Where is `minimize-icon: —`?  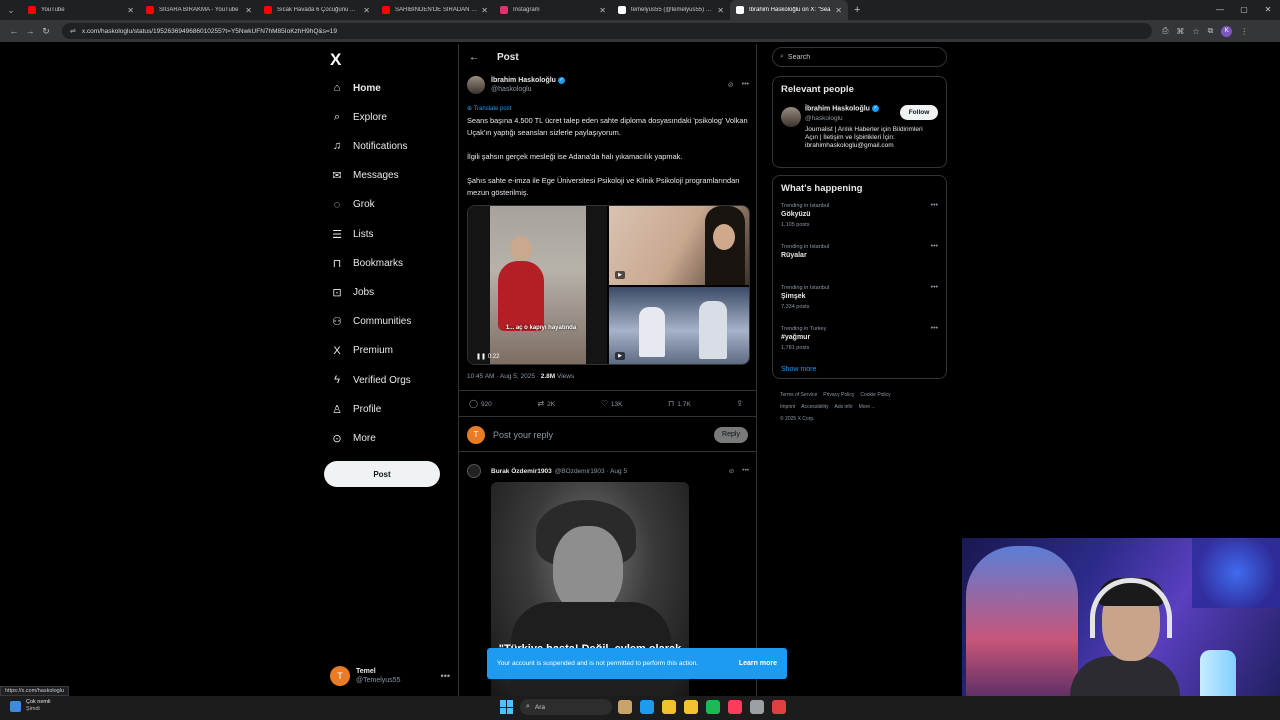 minimize-icon: — is located at coordinates (1220, 10).